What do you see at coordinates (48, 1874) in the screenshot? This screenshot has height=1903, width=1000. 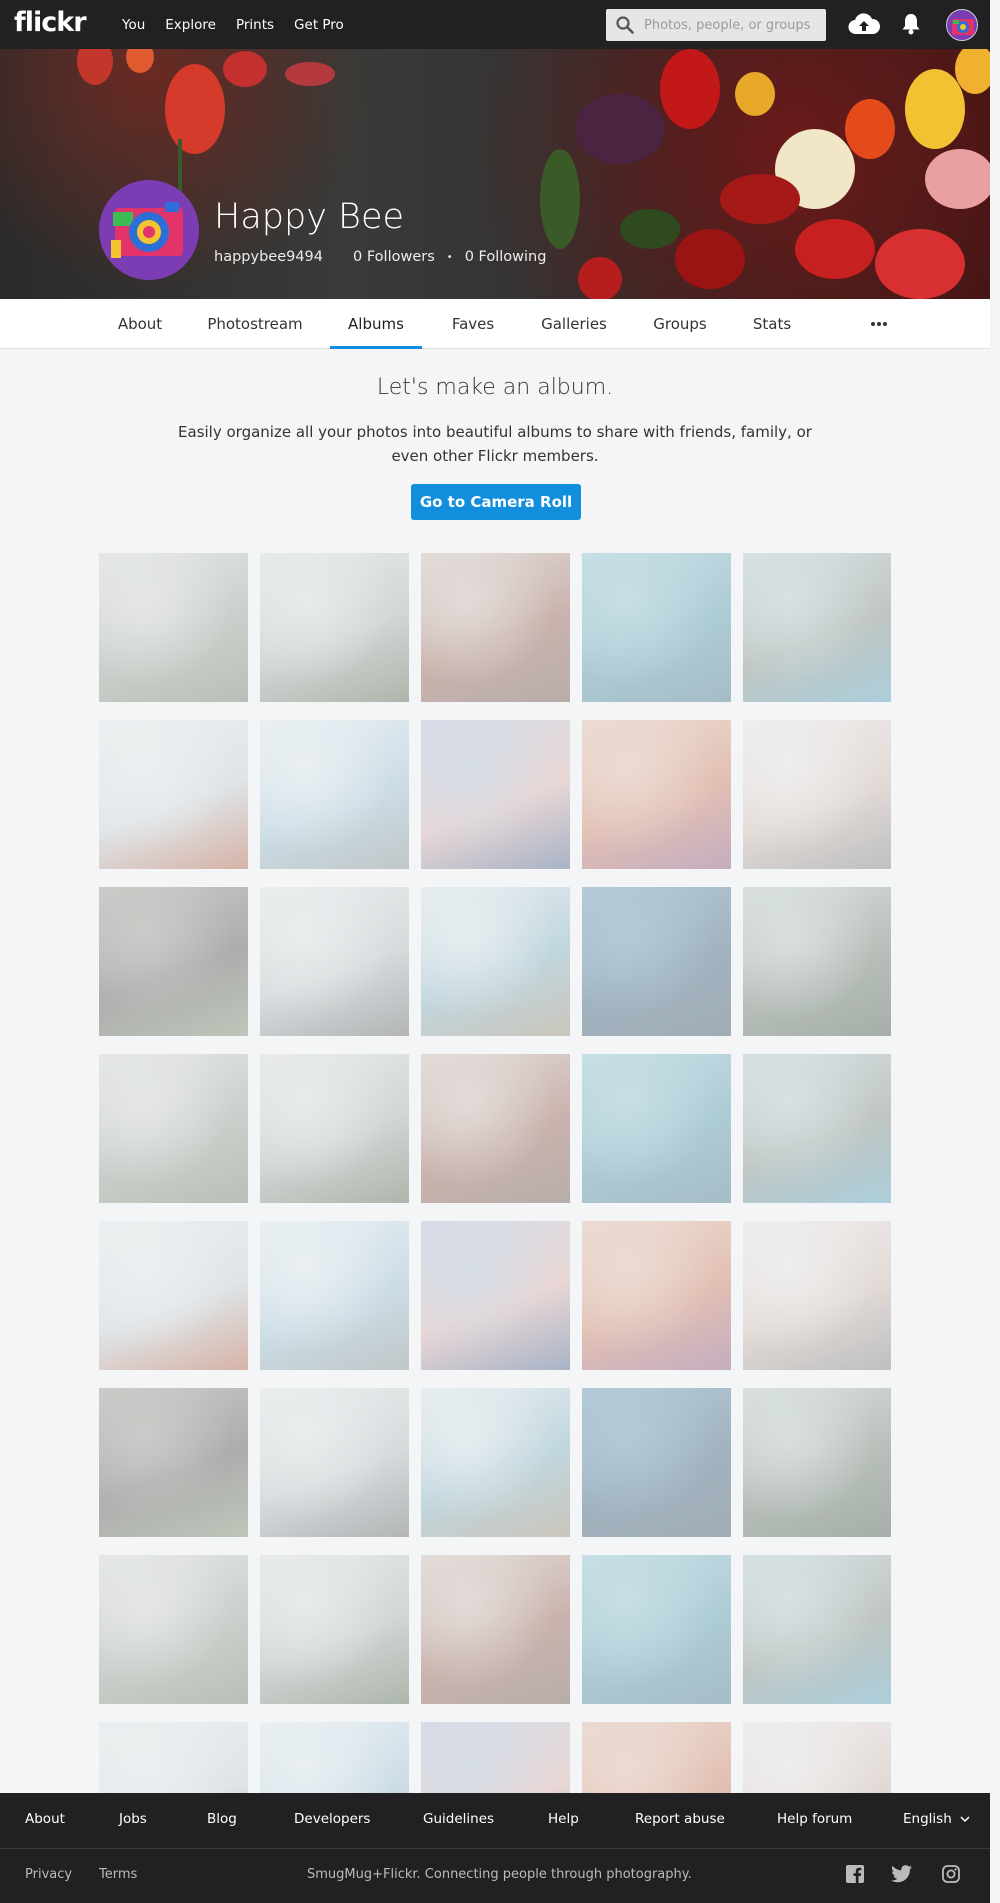 I see `footer-link-privacy: Privacy` at bounding box center [48, 1874].